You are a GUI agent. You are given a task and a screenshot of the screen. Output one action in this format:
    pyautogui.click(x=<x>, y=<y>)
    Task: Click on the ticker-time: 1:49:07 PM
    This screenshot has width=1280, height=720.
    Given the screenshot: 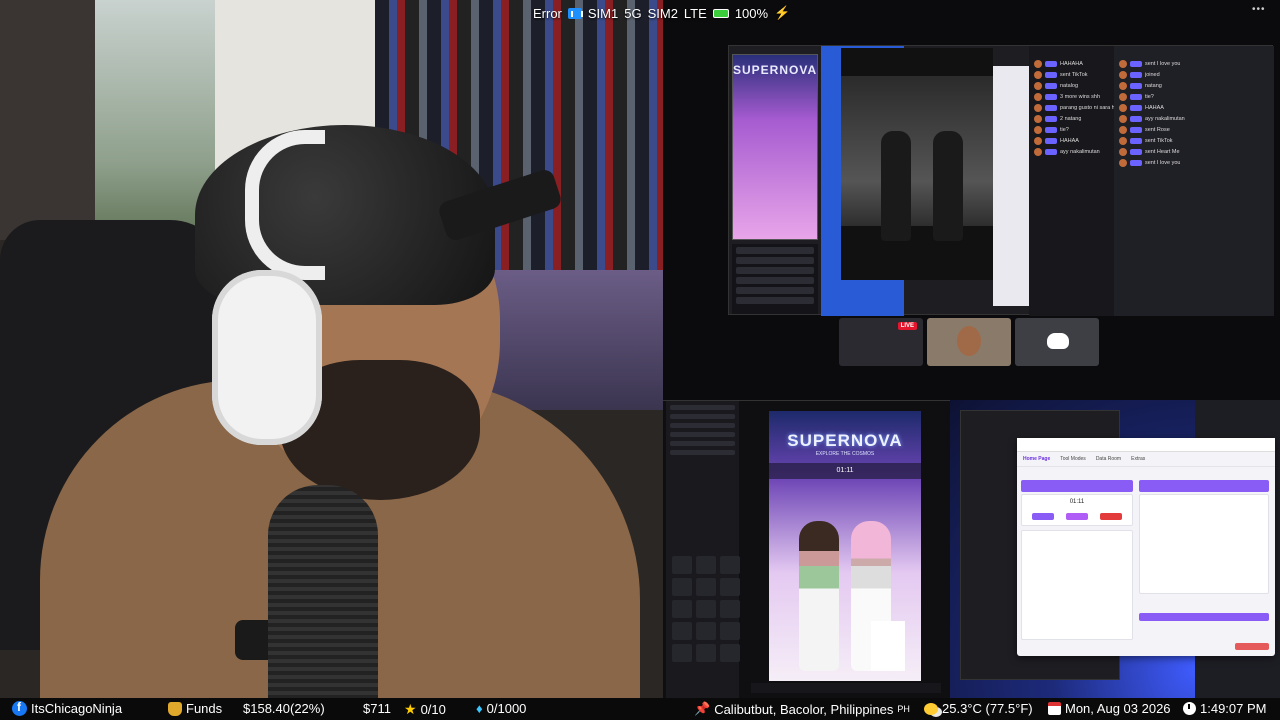 What is the action you would take?
    pyautogui.click(x=1225, y=708)
    